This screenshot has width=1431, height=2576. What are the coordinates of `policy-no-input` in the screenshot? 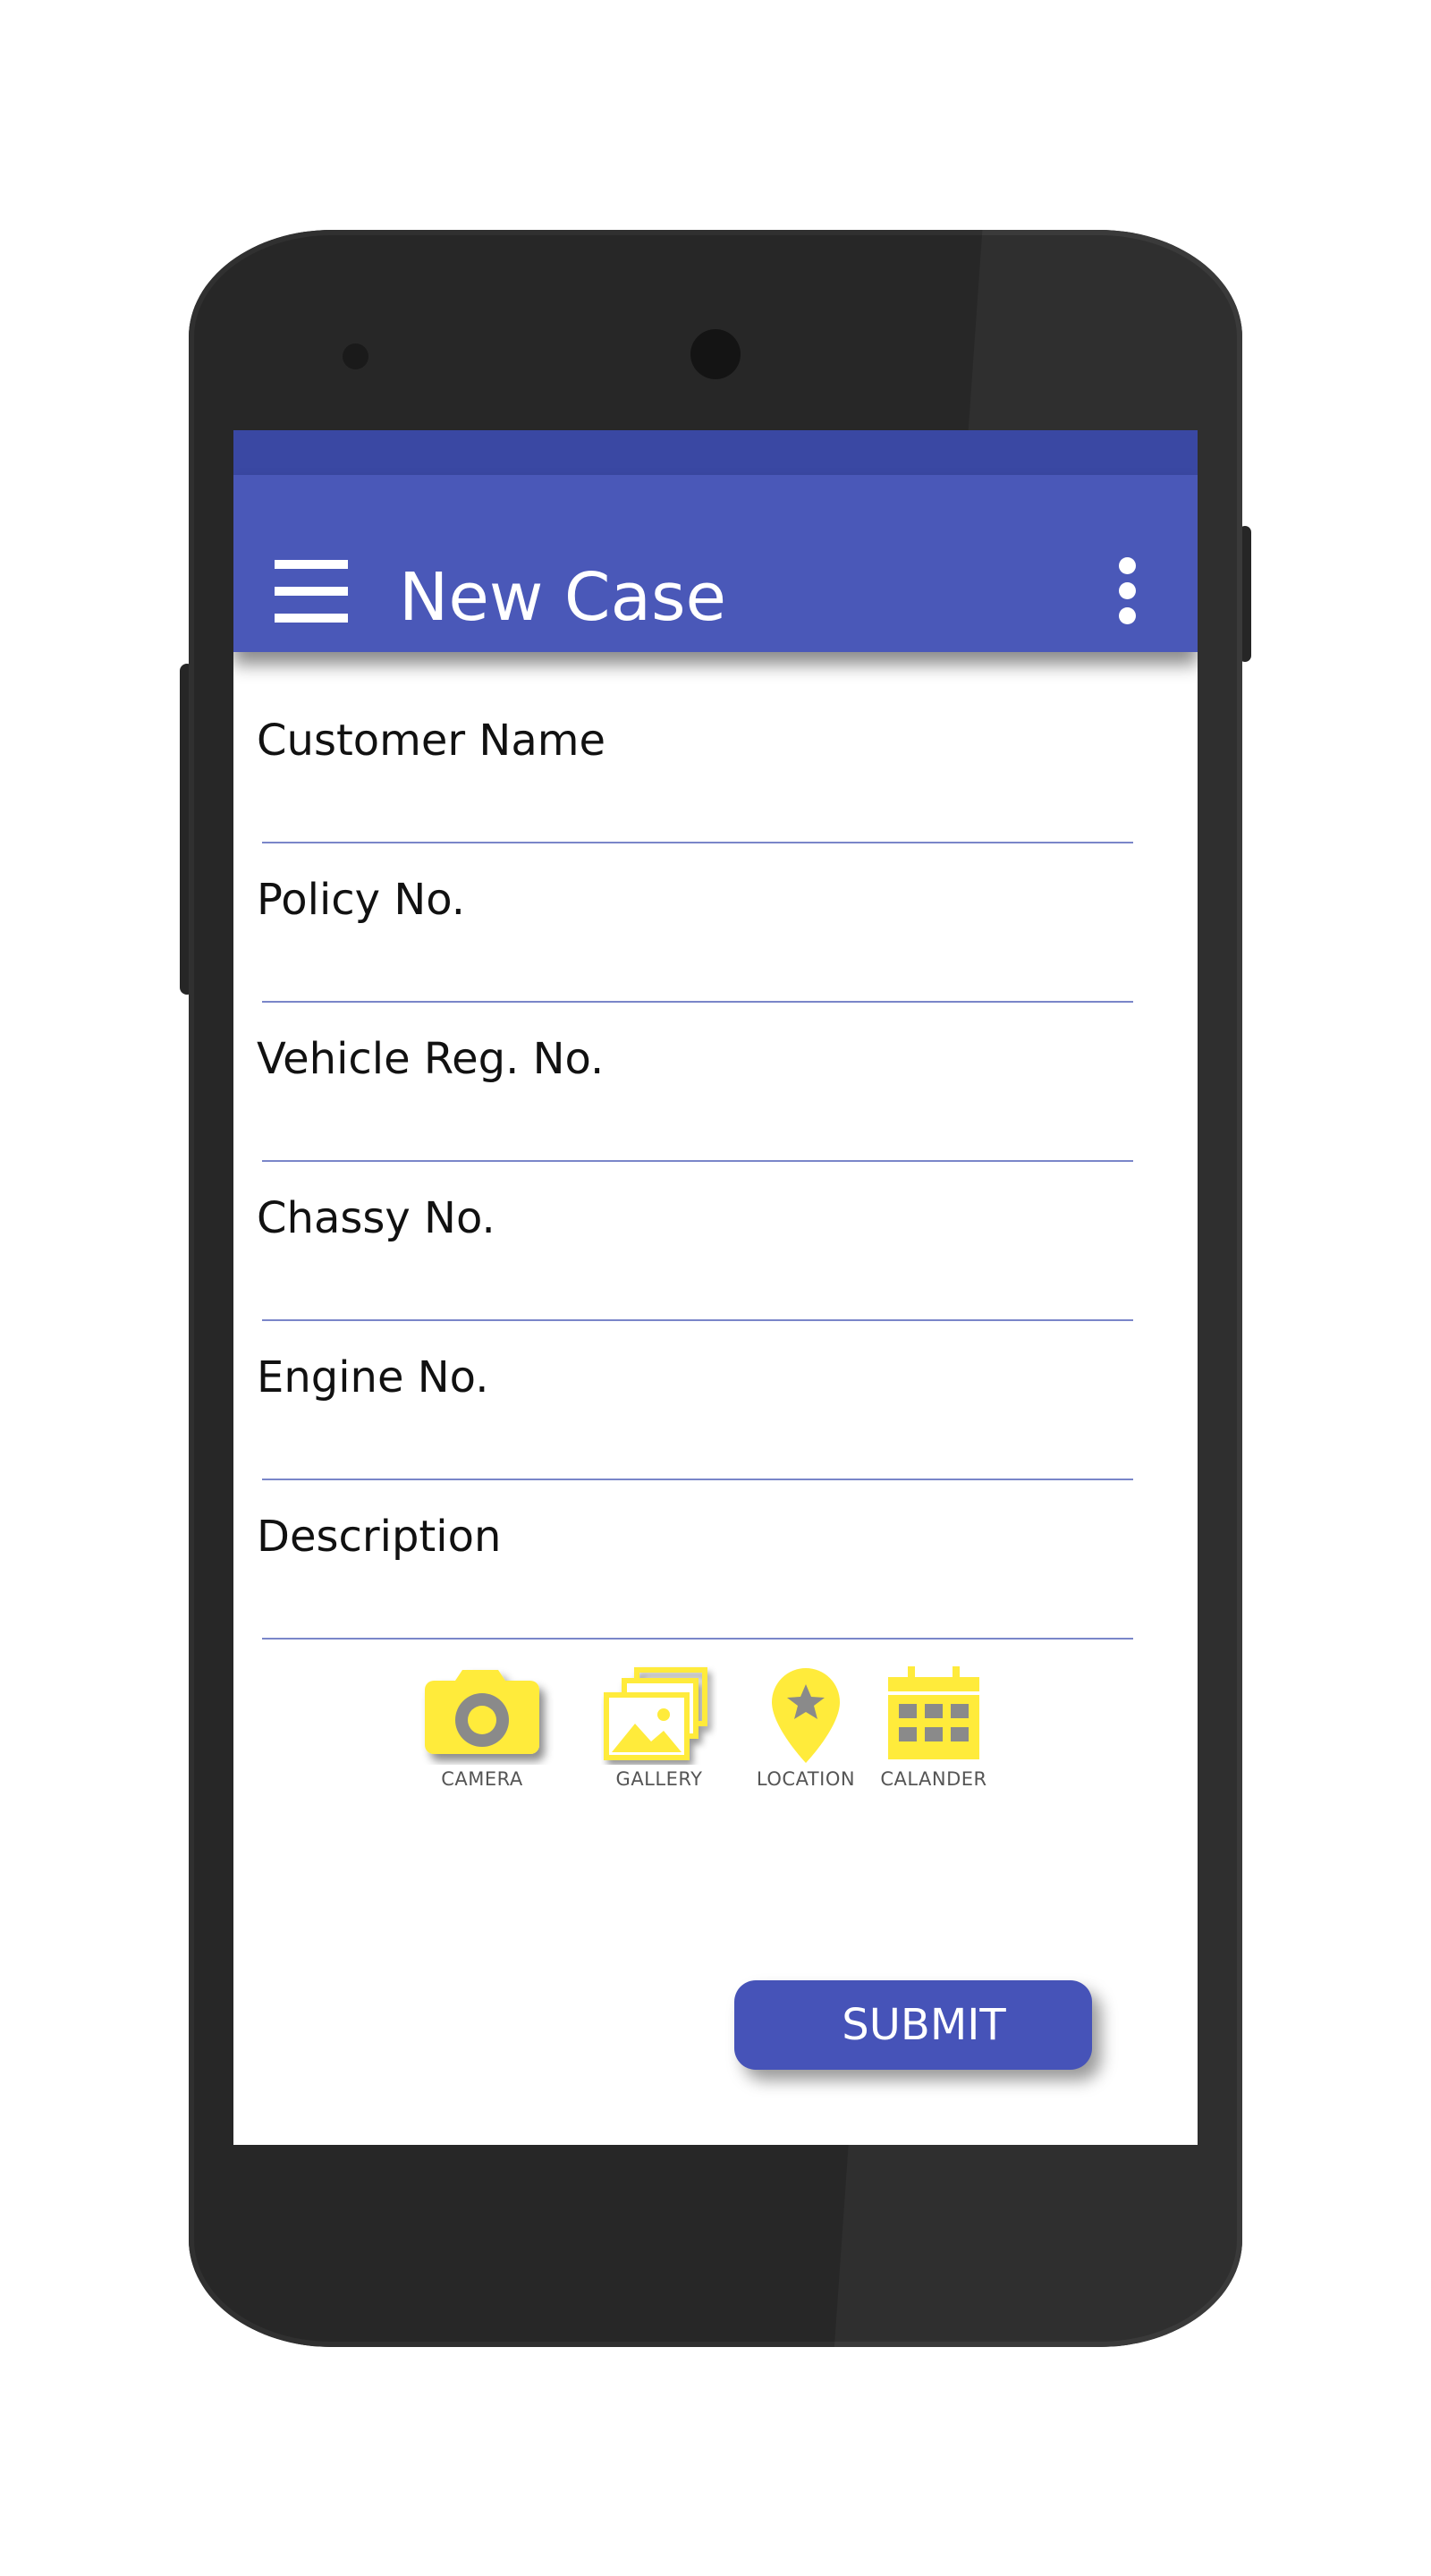 It's located at (697, 968).